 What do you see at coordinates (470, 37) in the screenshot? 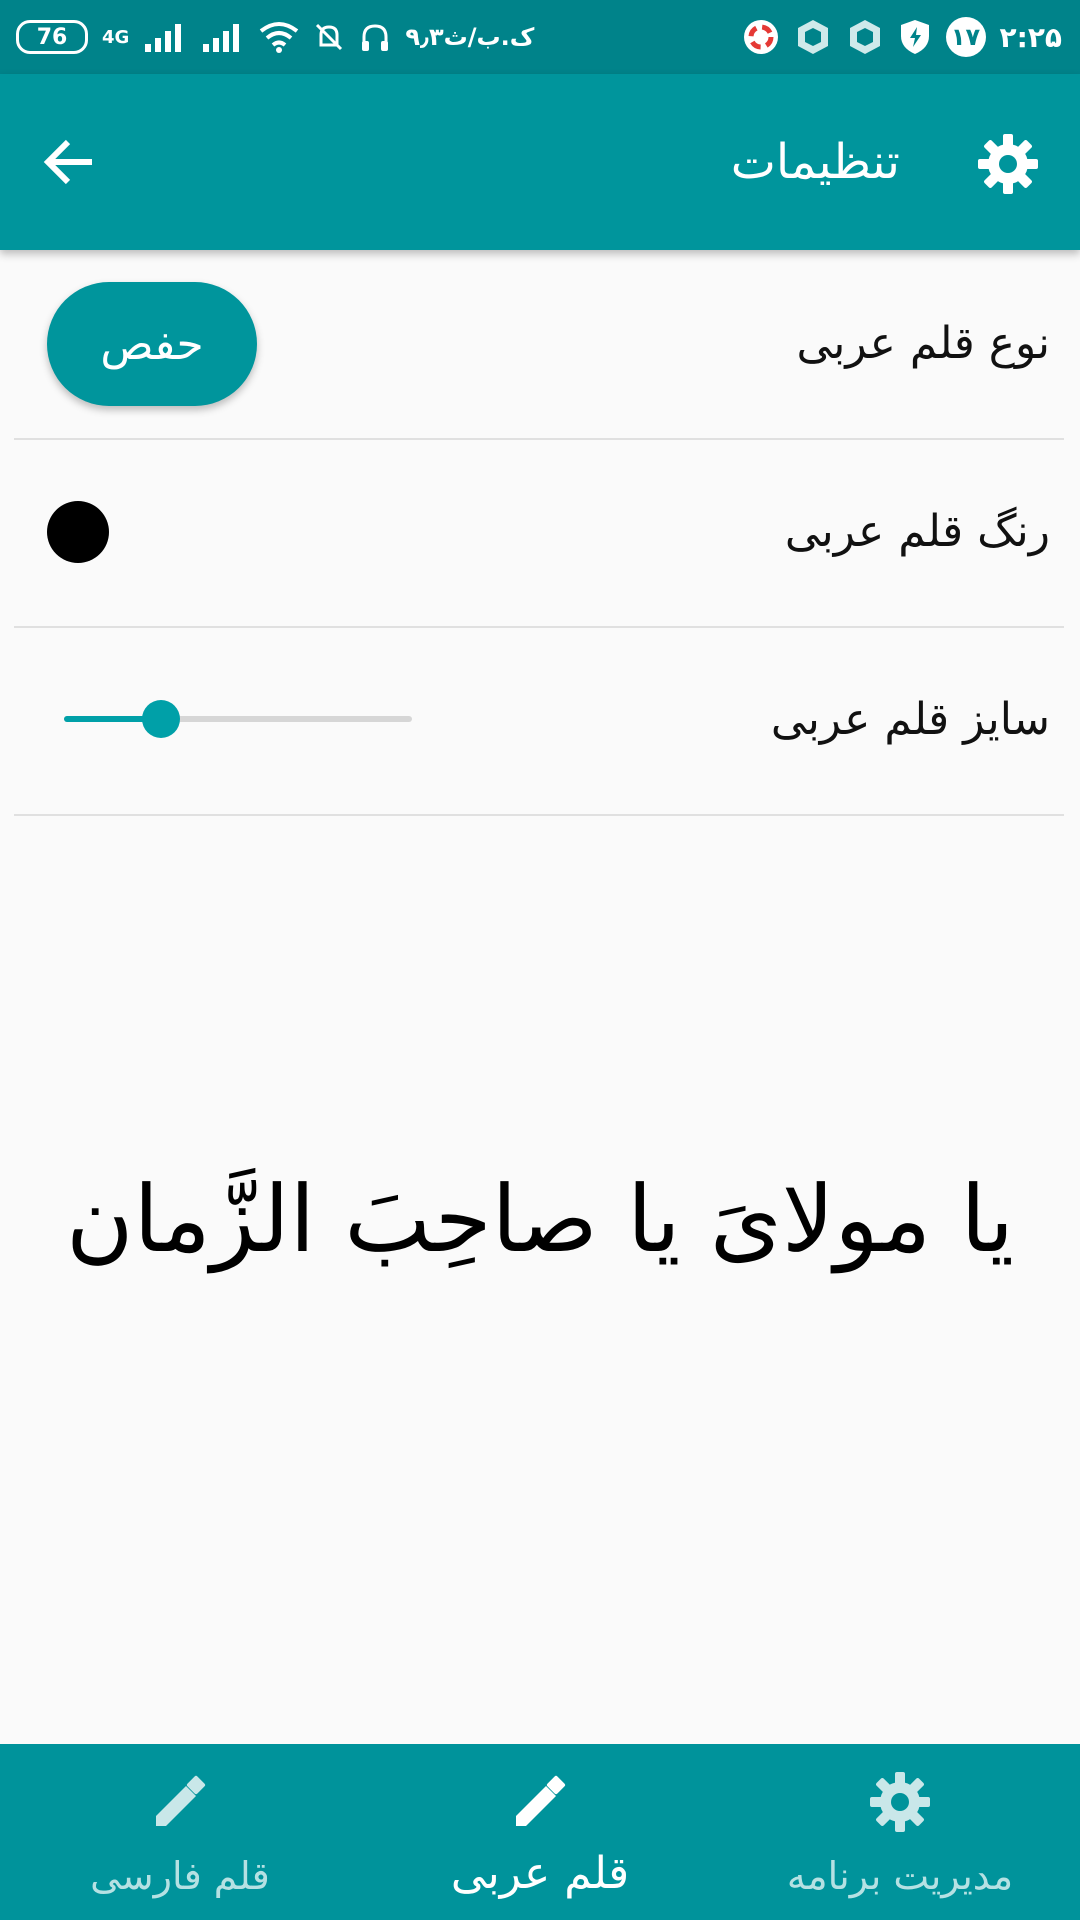
I see `net-speed: ۹٫۳ک.ب/ث` at bounding box center [470, 37].